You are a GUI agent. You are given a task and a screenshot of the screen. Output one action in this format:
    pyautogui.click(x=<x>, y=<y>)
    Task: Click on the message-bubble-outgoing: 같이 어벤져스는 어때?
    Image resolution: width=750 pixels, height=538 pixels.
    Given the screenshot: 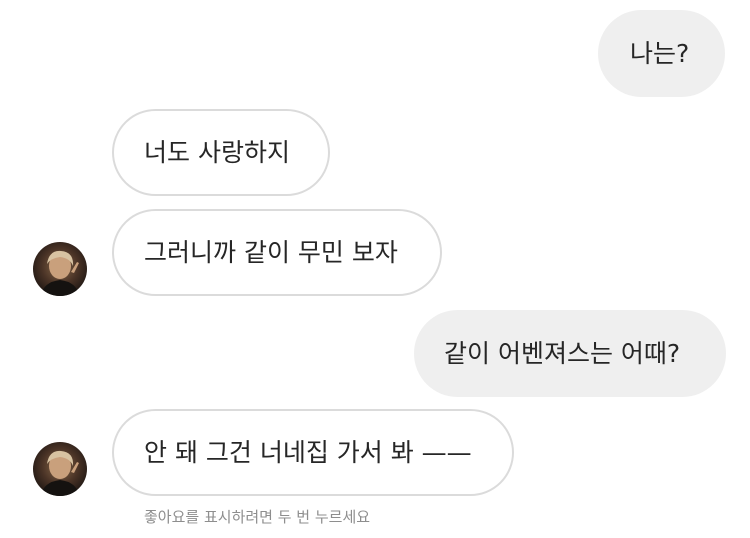 What is the action you would take?
    pyautogui.click(x=570, y=353)
    